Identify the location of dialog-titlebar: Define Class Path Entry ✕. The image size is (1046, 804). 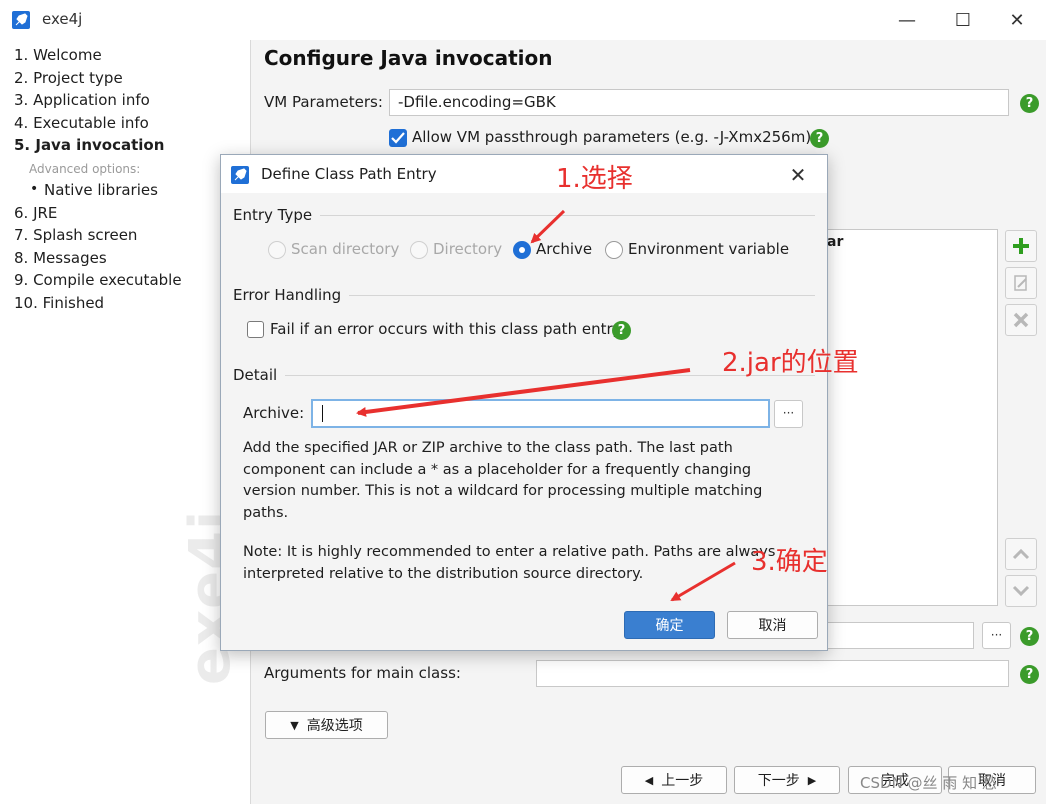
(524, 174).